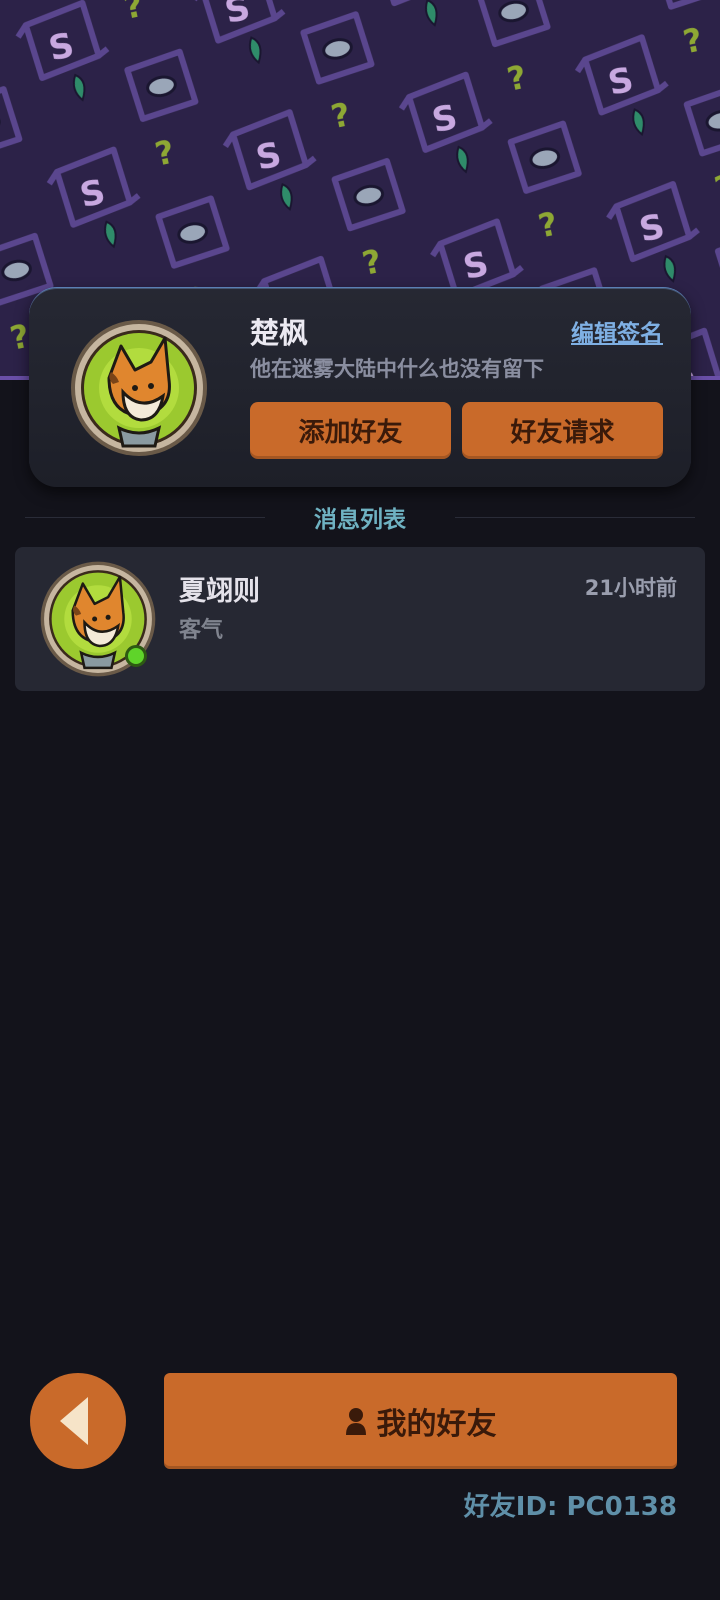  I want to click on profile-card: 楚枫 编辑签名 他在迷雾大陆中什么也没有留下 添加好友 好友请求, so click(360, 387).